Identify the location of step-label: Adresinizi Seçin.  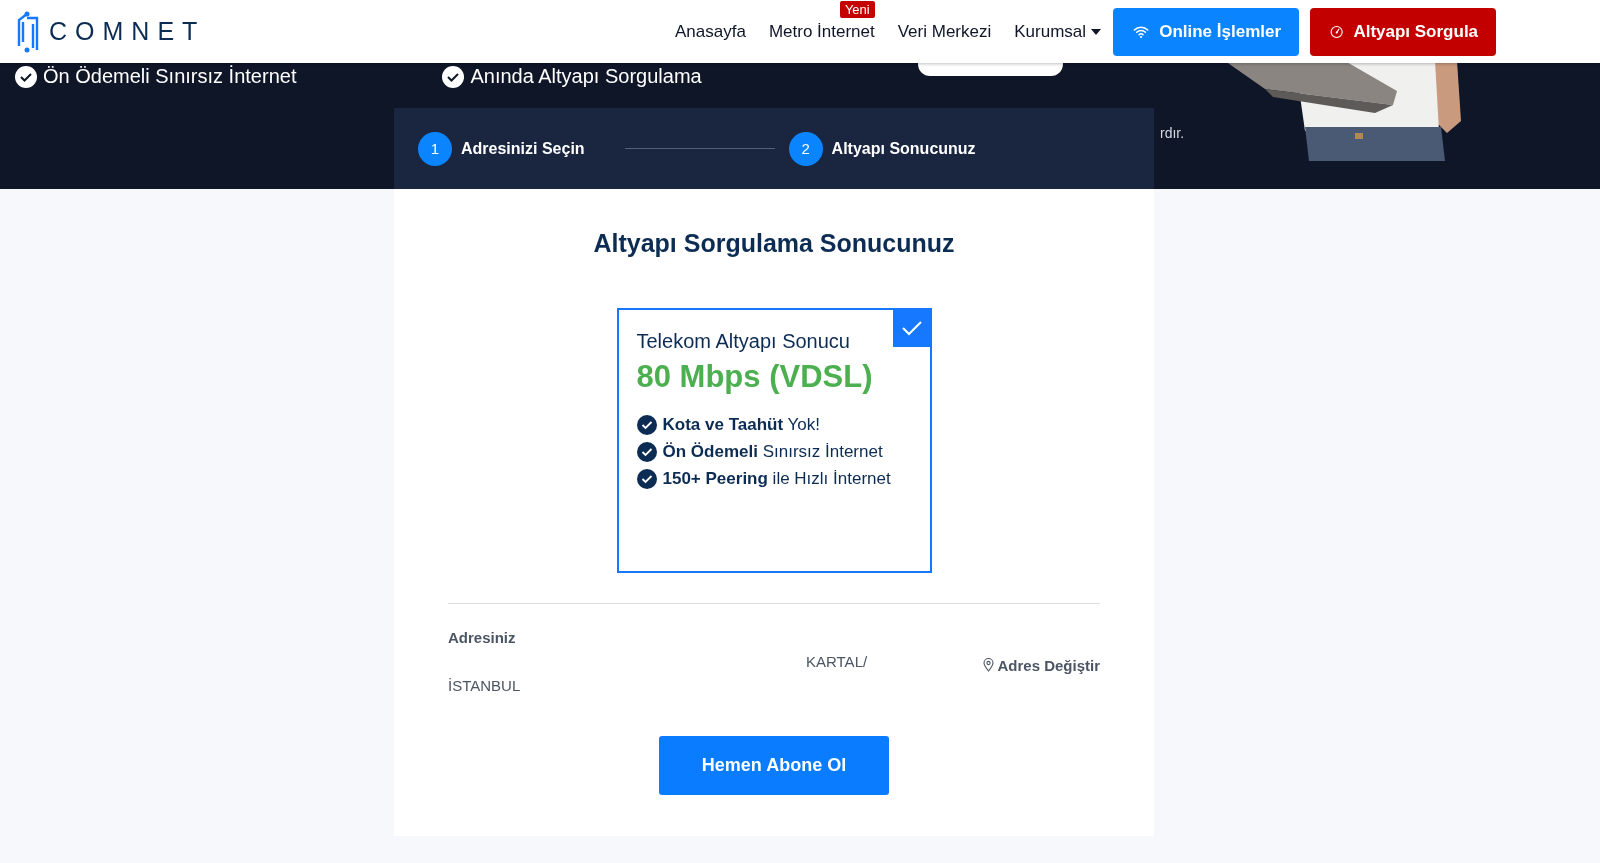
(523, 148).